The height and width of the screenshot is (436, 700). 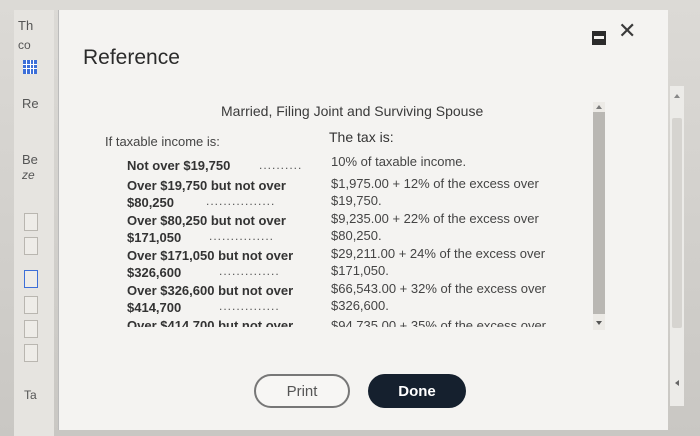 I want to click on background-text-th: Th, so click(x=26, y=25).